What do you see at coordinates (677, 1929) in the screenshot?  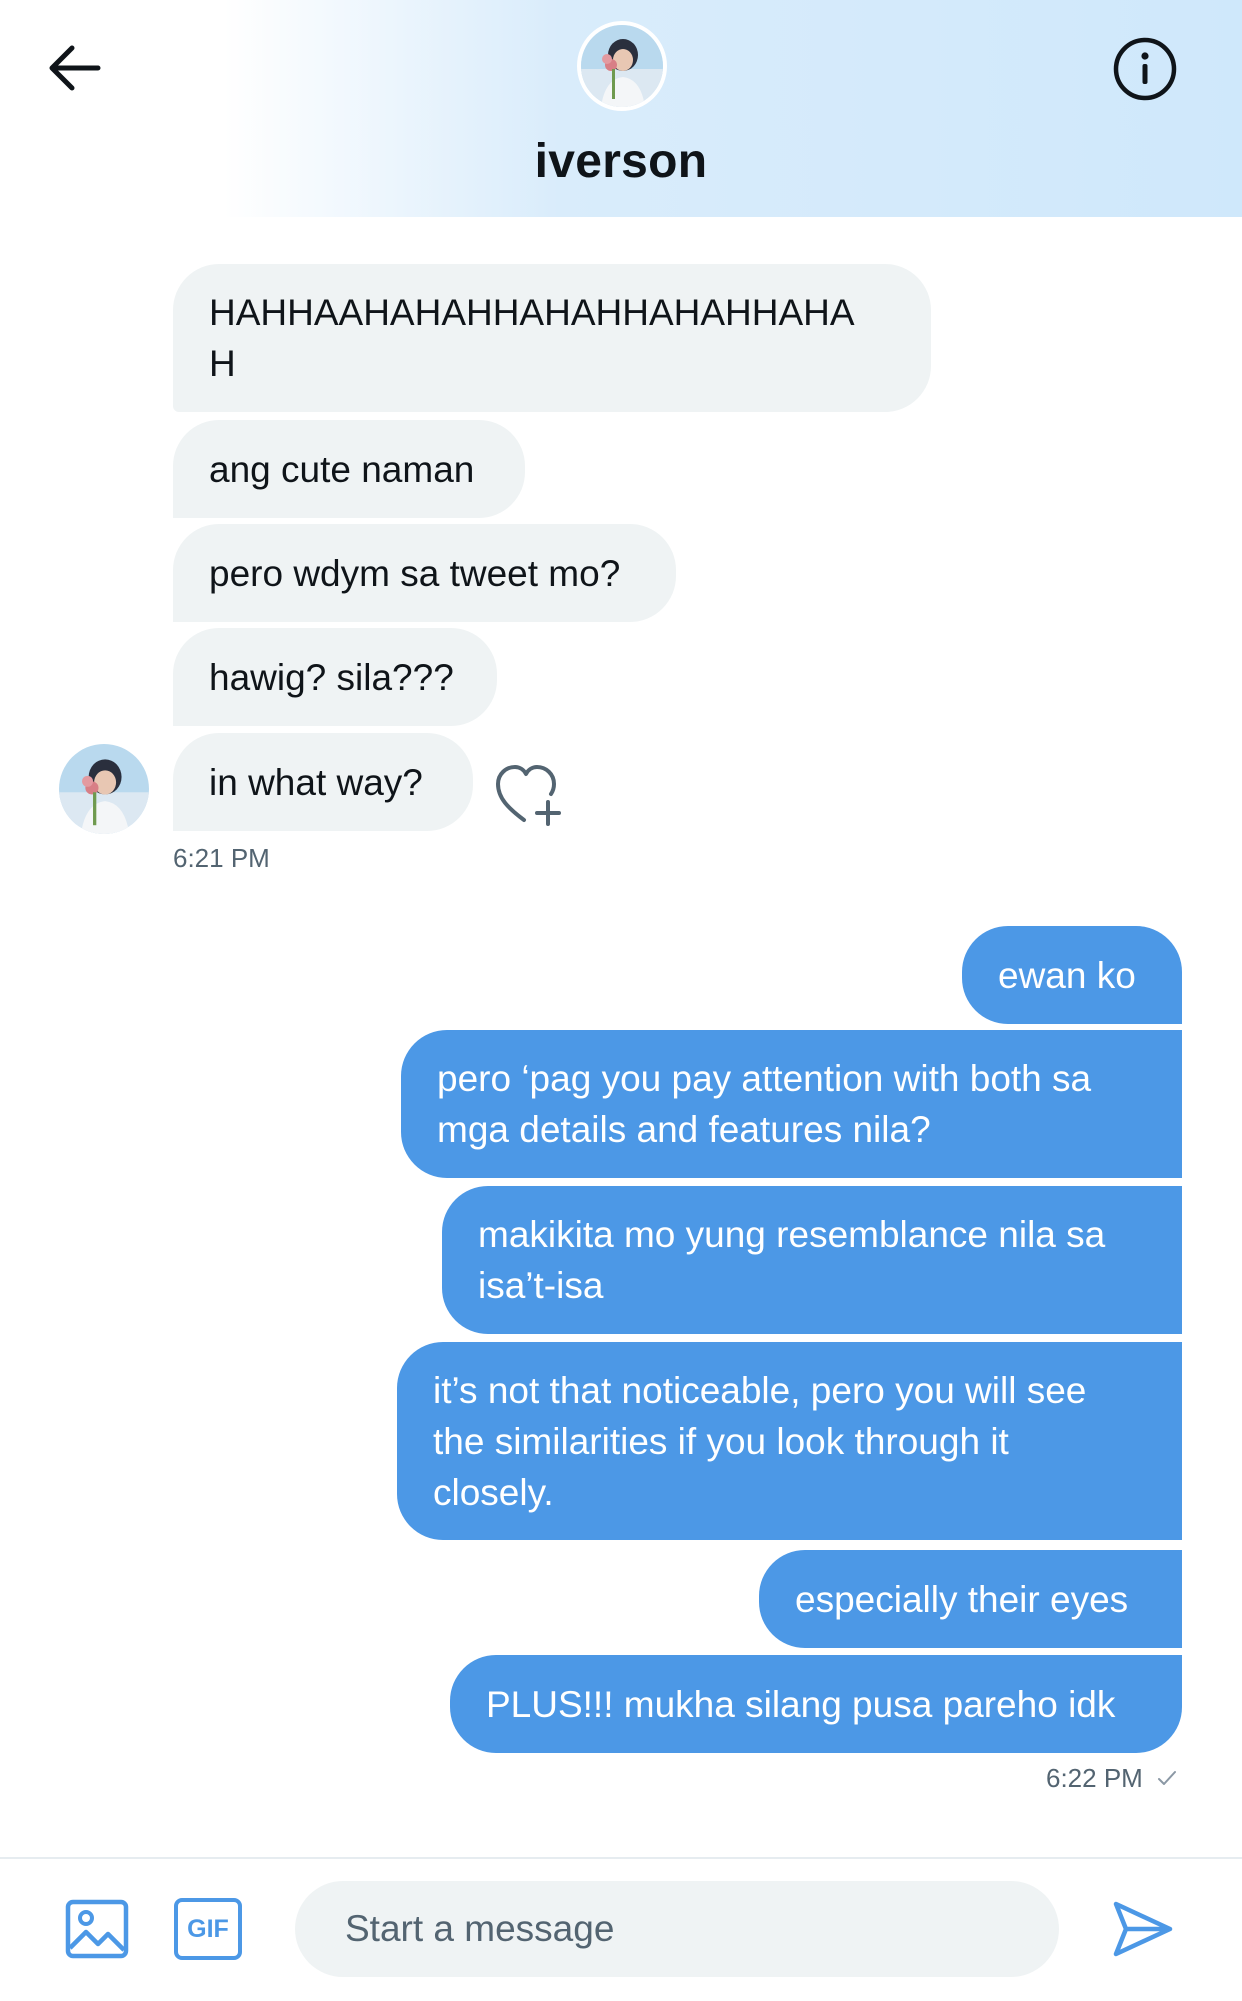 I see `message-input` at bounding box center [677, 1929].